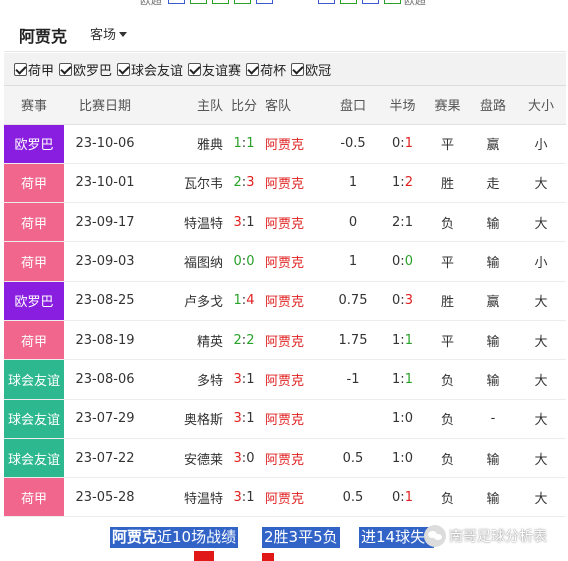 Image resolution: width=568 pixels, height=561 pixels. I want to click on column-header: 赛事, so click(34, 105).